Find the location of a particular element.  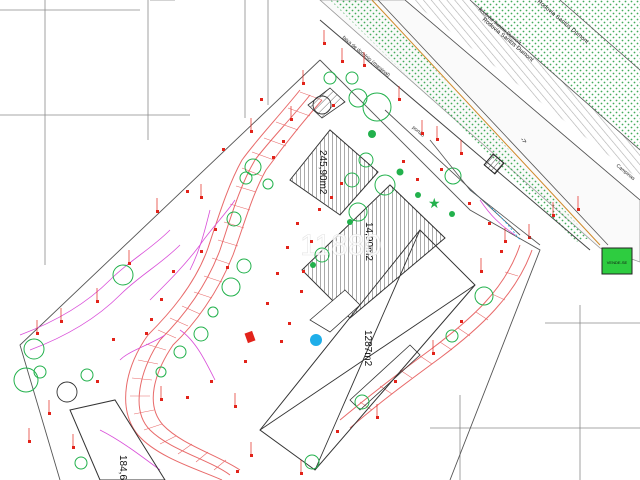

red-marker is located at coordinates (250, 337).